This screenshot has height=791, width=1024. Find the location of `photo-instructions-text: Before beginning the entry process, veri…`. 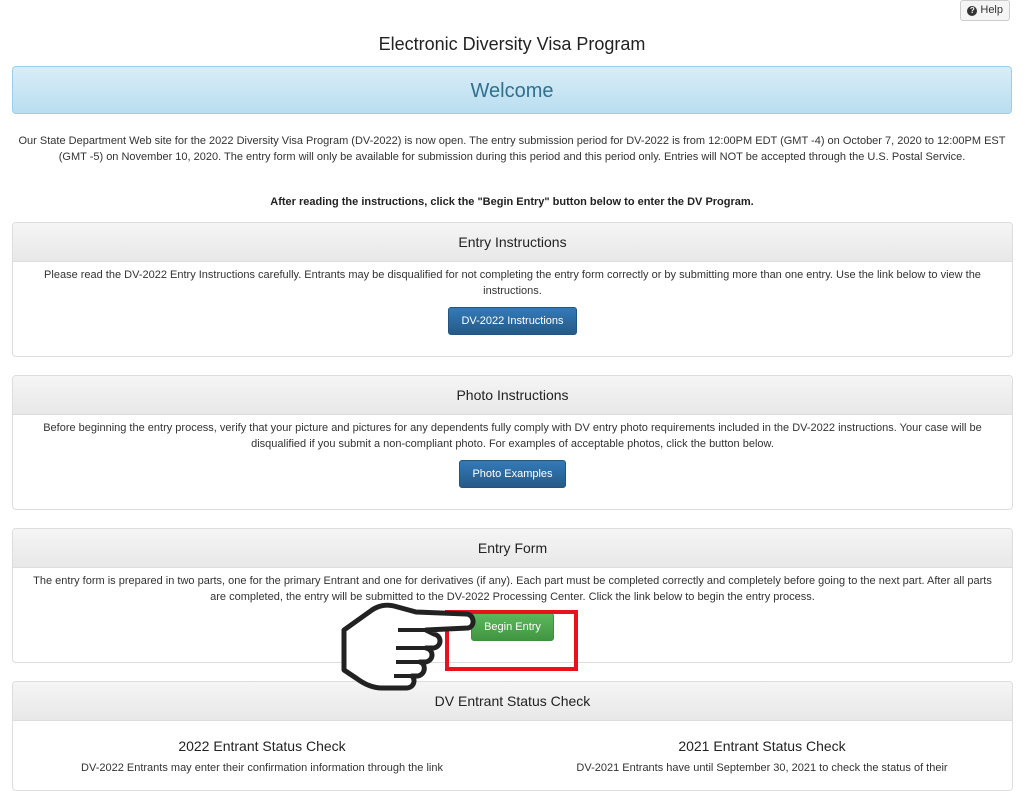

photo-instructions-text: Before beginning the entry process, veri… is located at coordinates (512, 436).